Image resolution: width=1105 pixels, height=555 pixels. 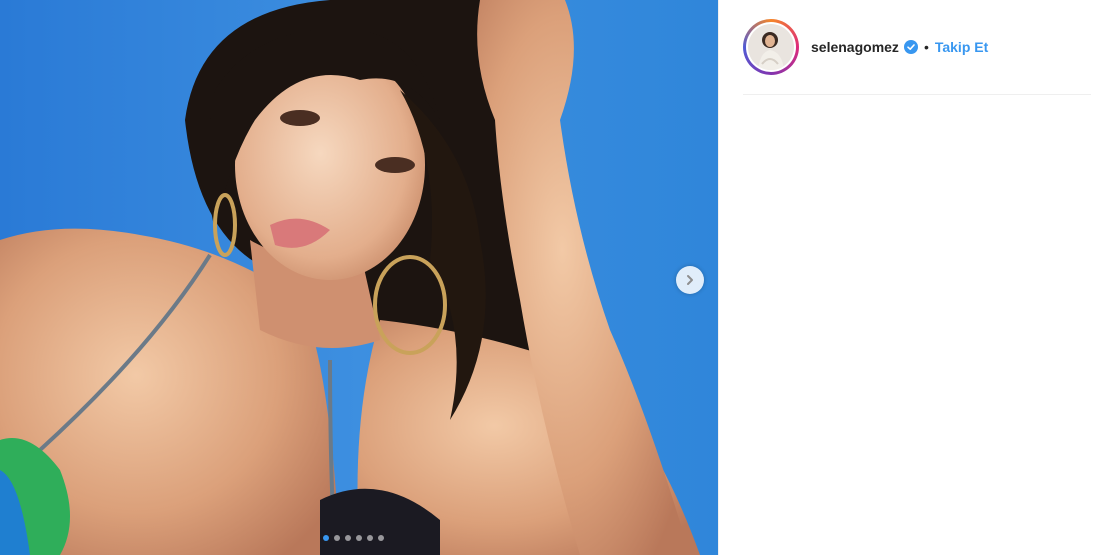 I want to click on carousel-indicator, so click(x=353, y=538).